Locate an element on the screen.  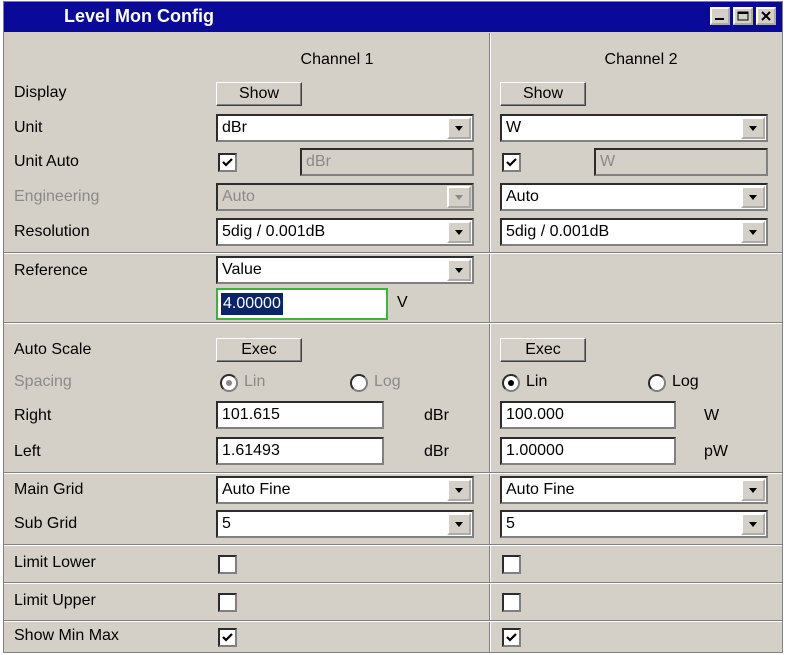
ch2-spacing-lin-radio is located at coordinates (511, 383).